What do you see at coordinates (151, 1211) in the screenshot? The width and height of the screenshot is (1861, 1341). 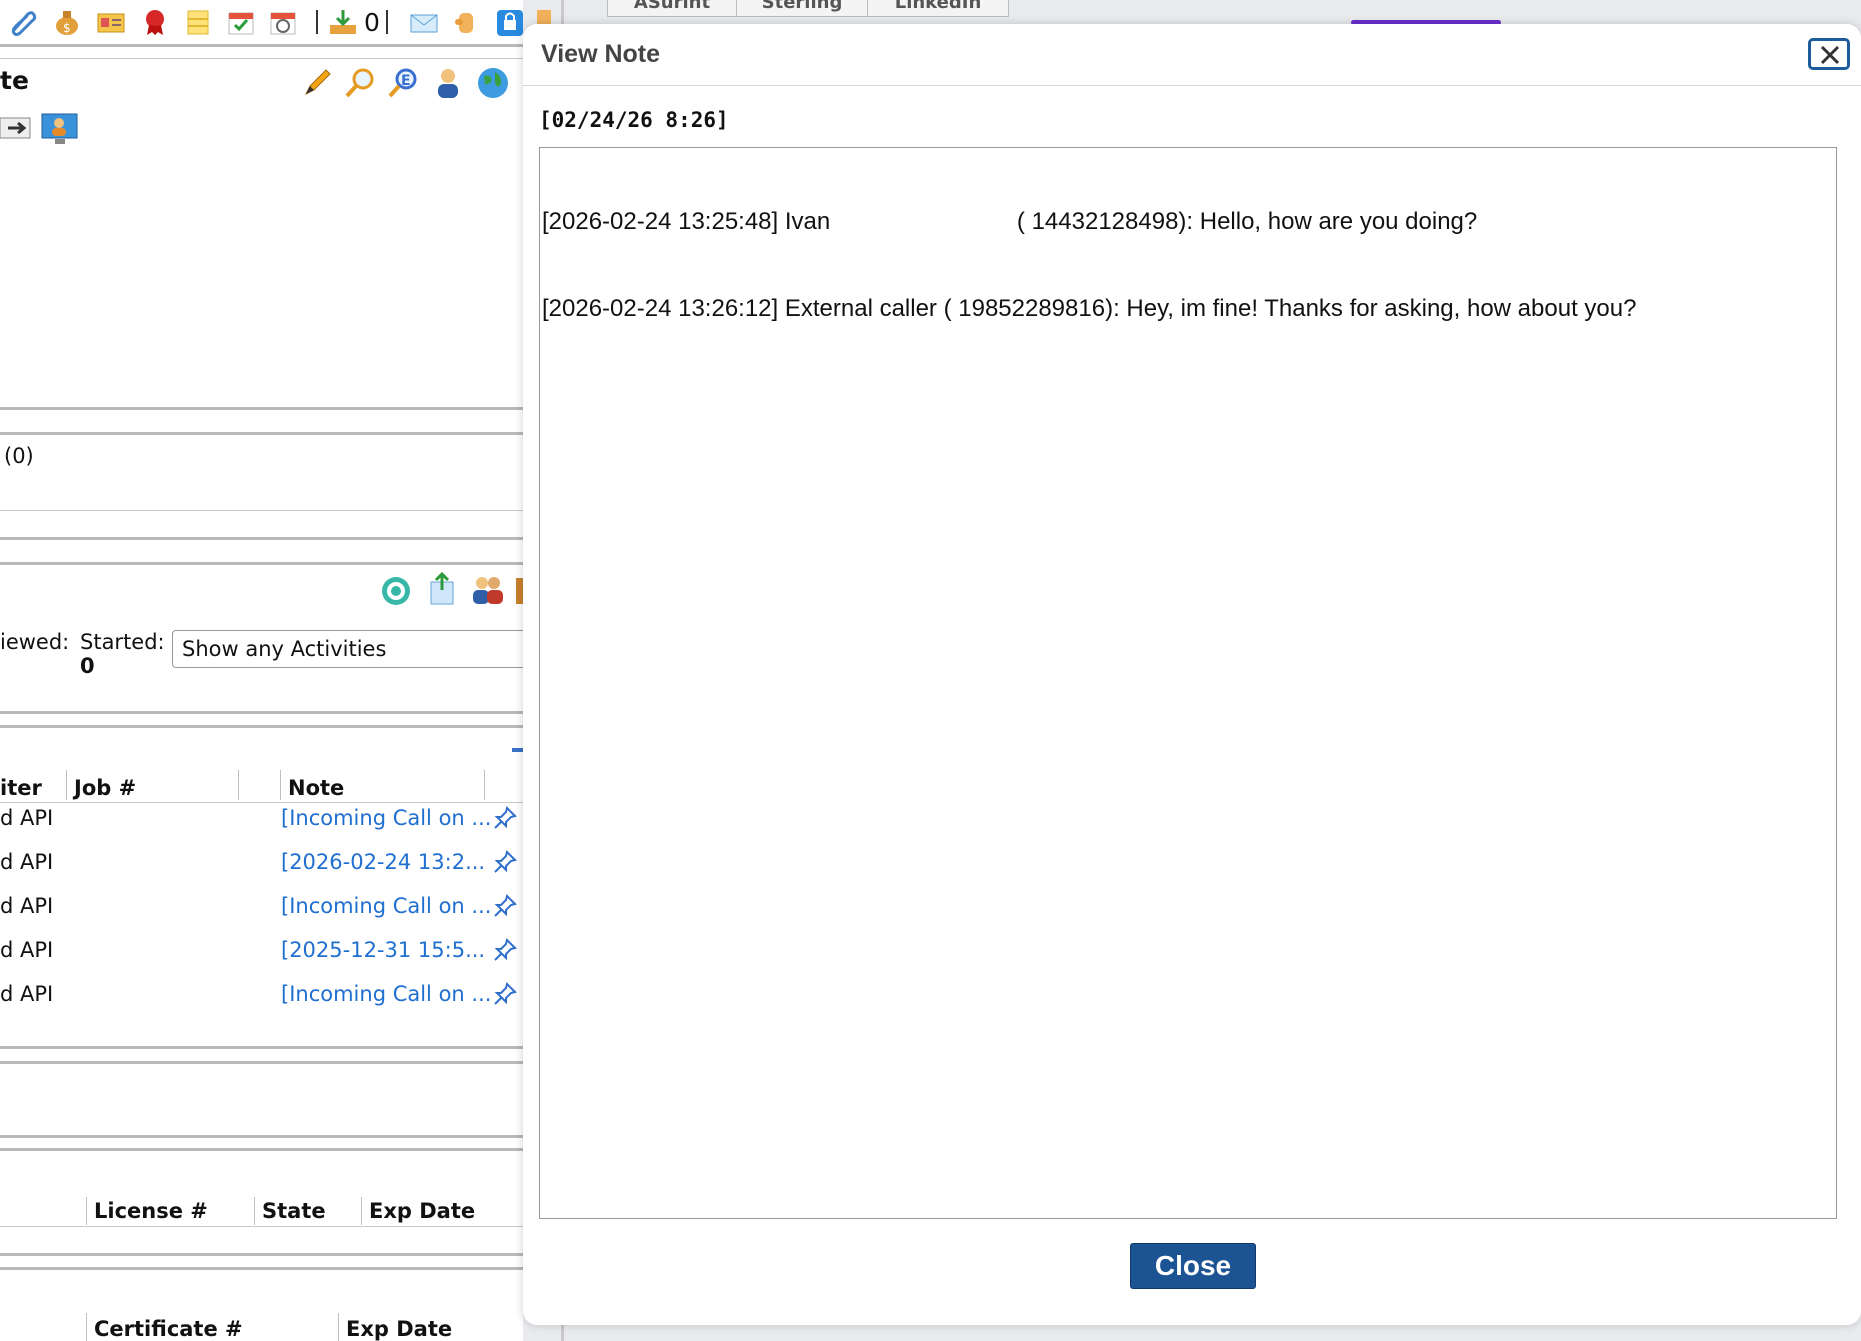 I see `col-header-license: License #` at bounding box center [151, 1211].